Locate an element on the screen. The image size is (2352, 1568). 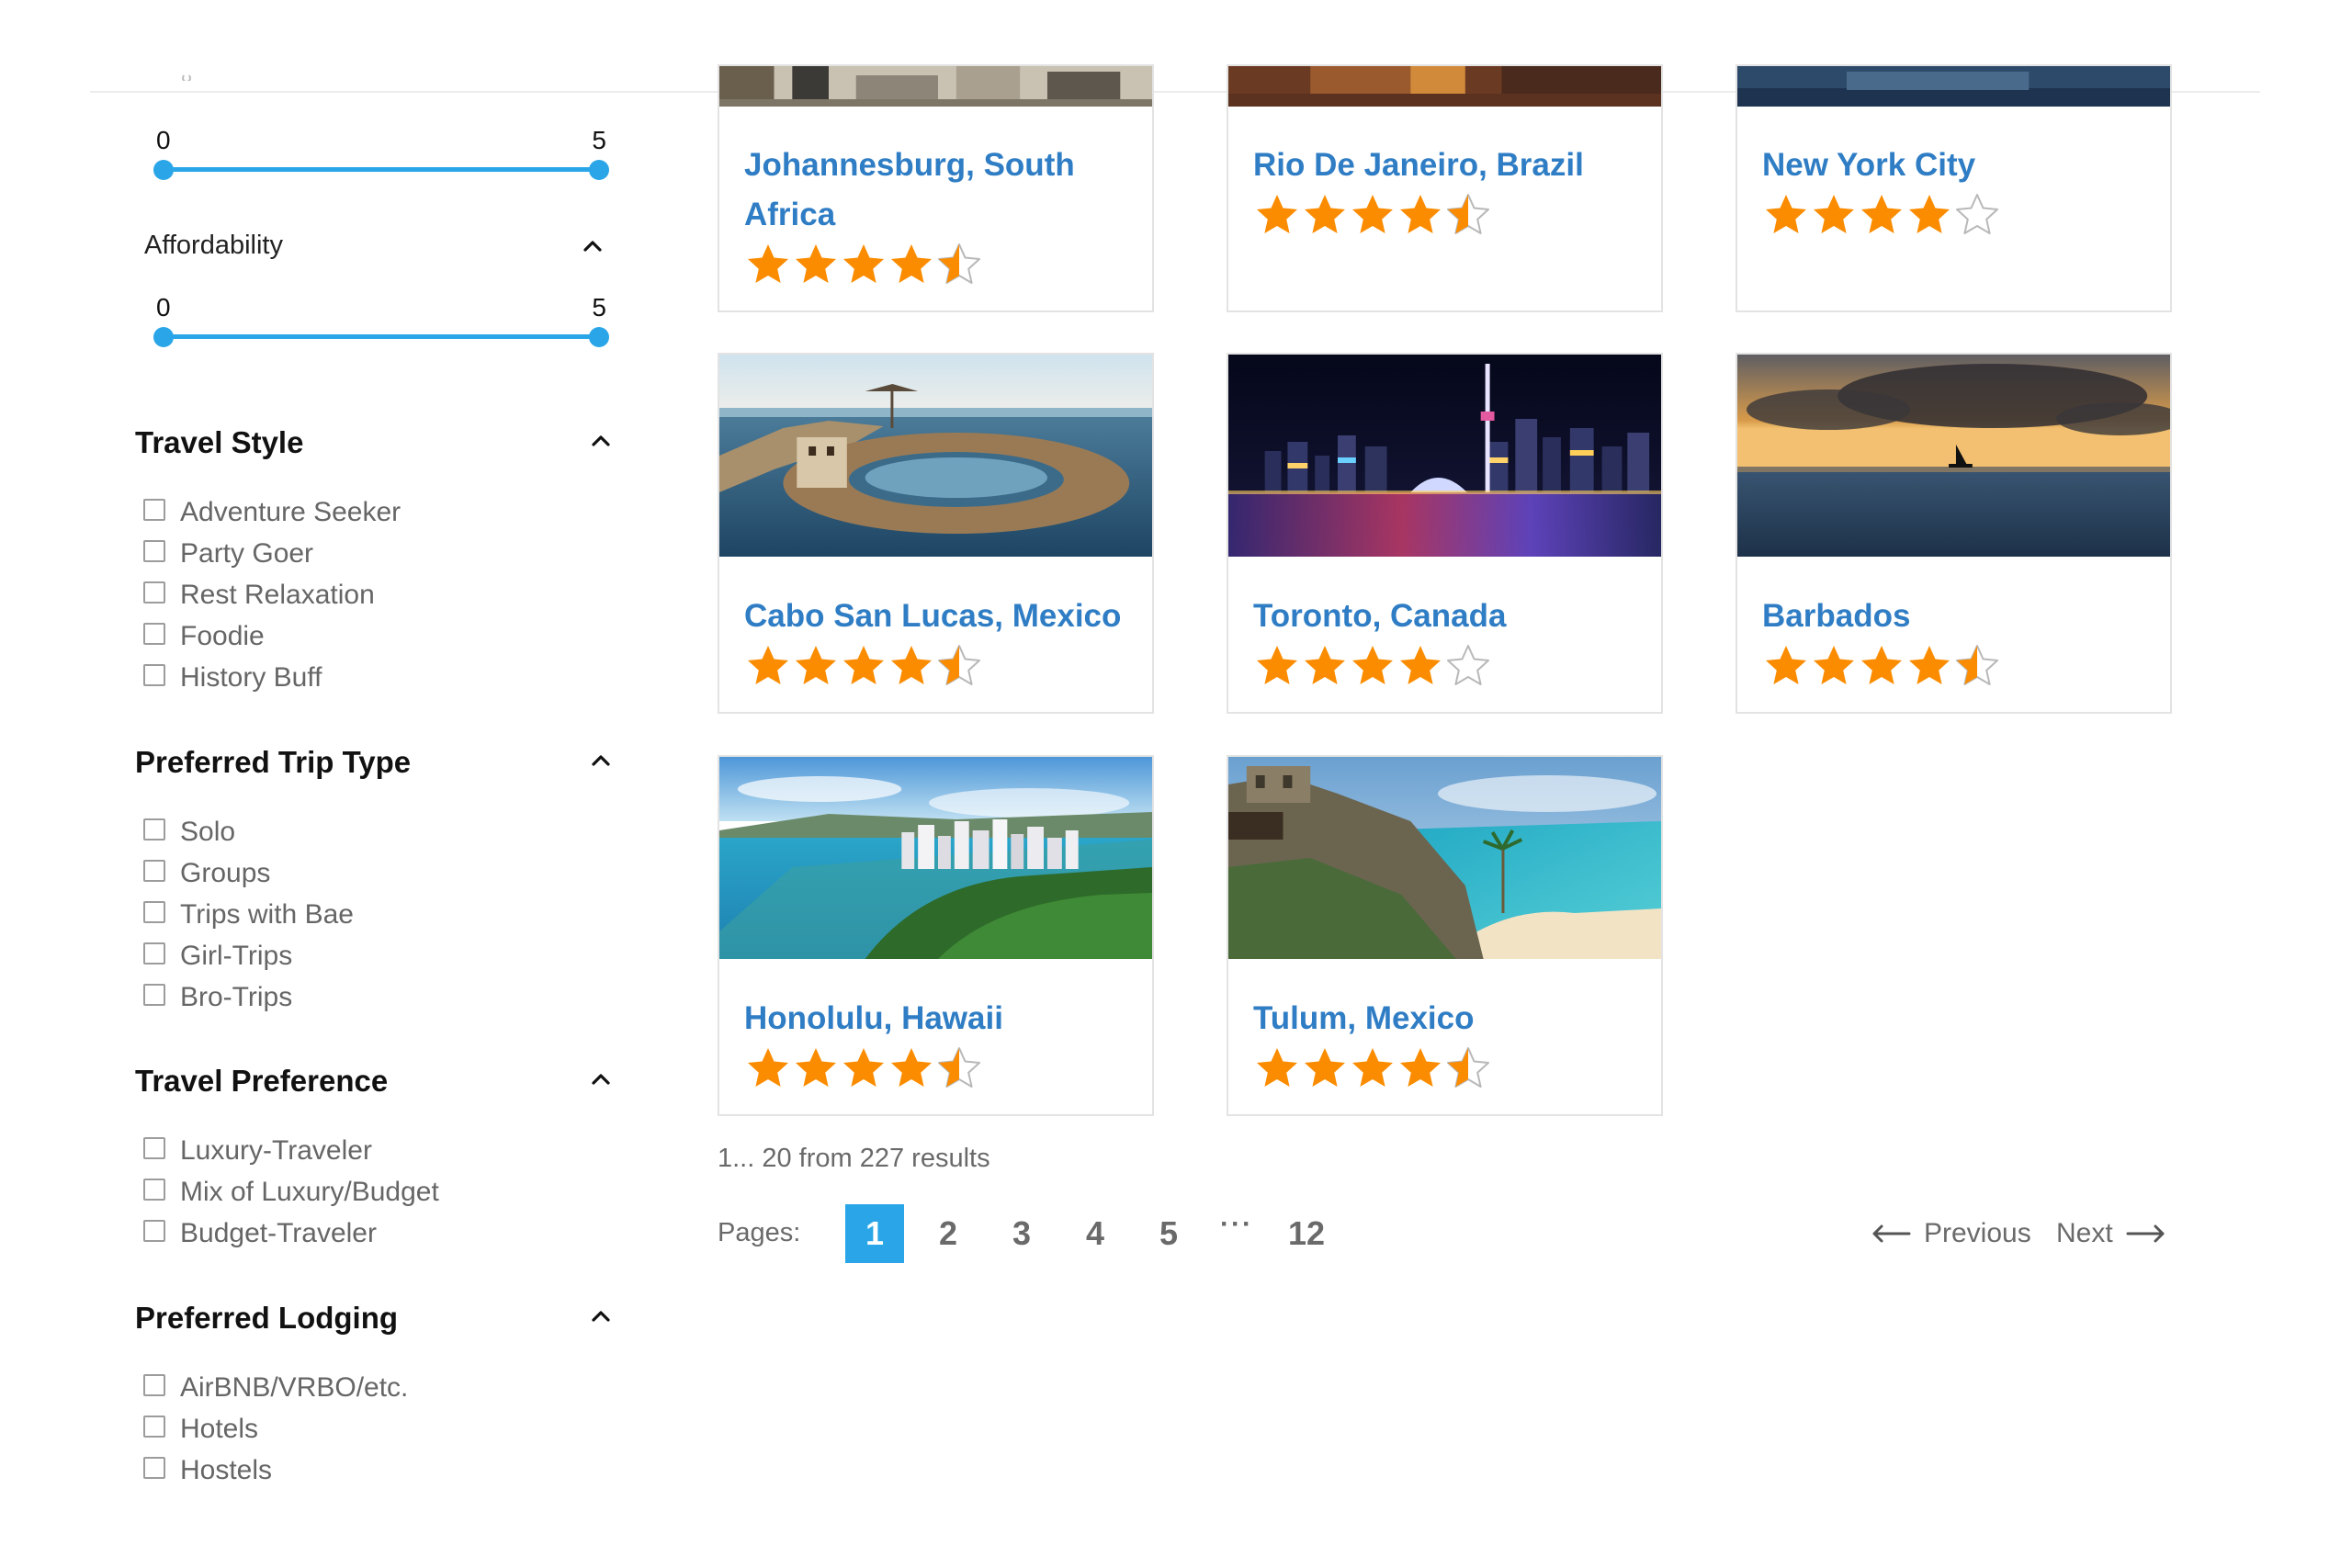
affordability-collapse-chevron-up-icon is located at coordinates (592, 246).